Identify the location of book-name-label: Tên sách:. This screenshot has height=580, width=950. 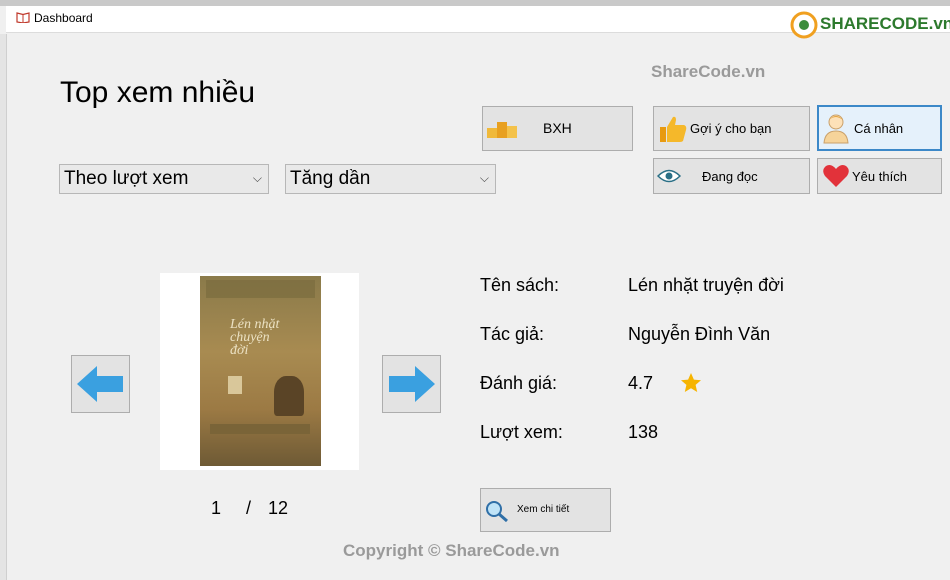
(520, 285).